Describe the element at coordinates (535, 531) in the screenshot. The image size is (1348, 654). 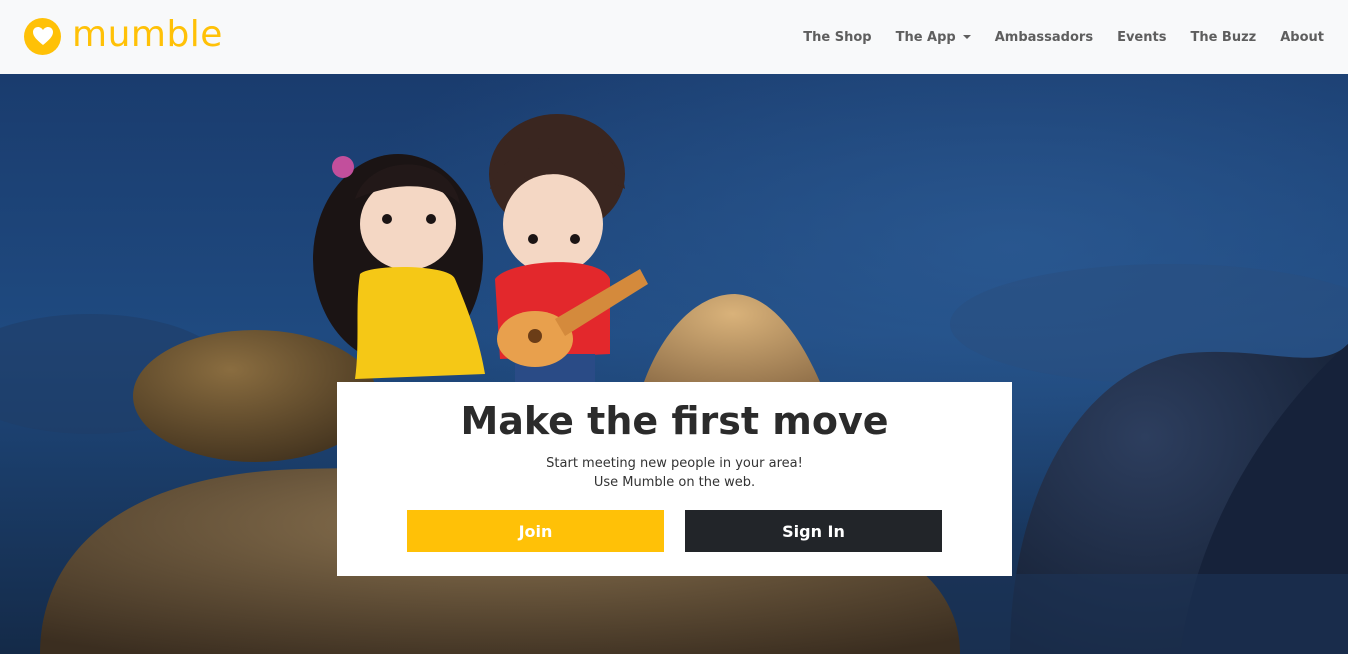
I see `join-button: Join` at that location.